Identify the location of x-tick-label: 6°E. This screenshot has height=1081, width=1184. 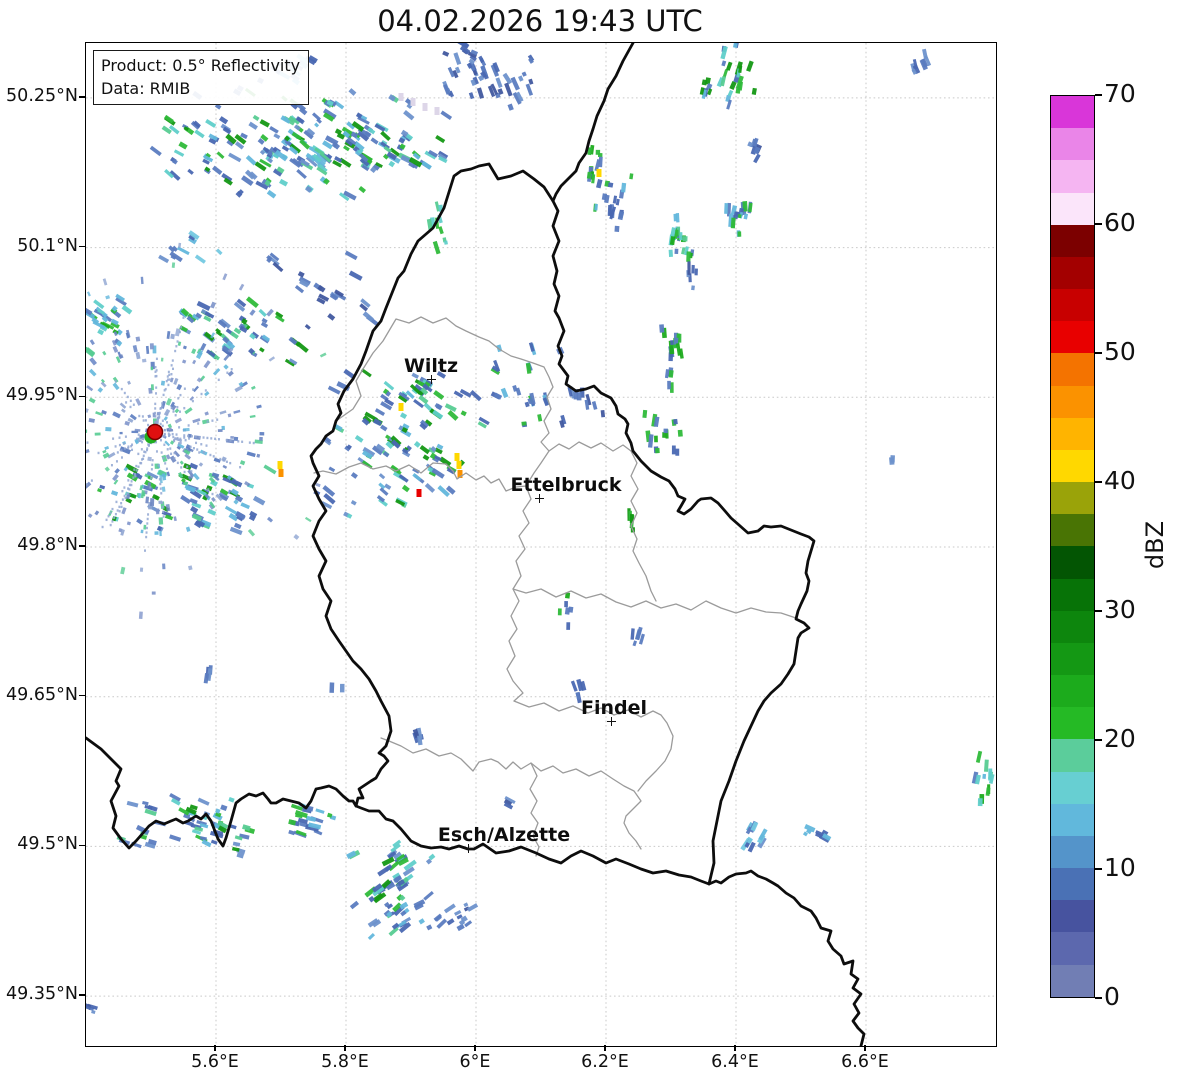
(475, 1062).